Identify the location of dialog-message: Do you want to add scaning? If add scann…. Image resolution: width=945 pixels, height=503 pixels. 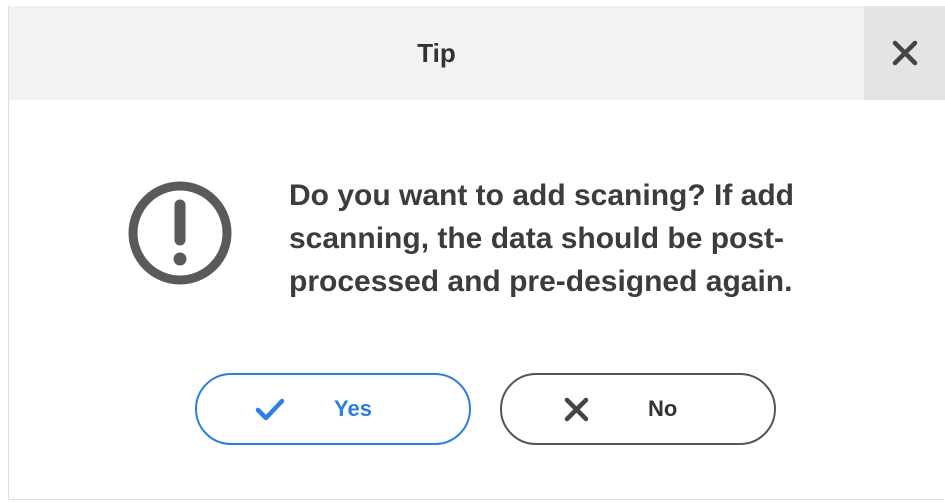
(542, 238).